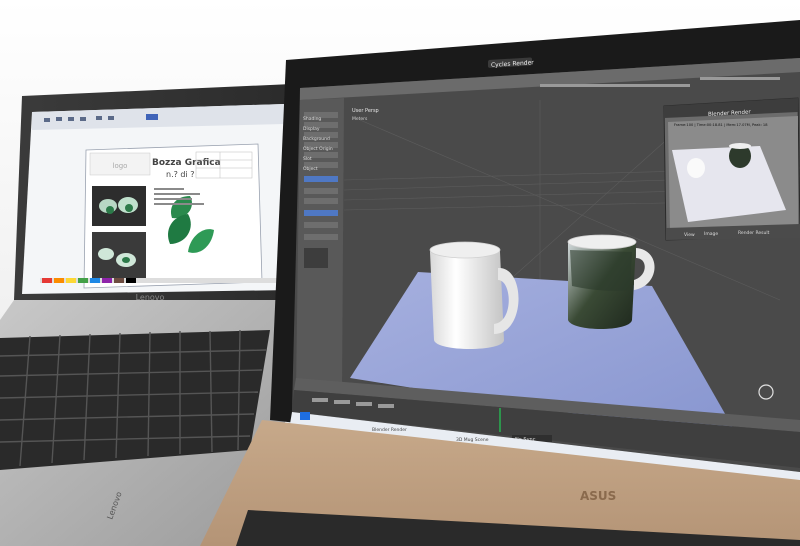 The height and width of the screenshot is (546, 800). What do you see at coordinates (754, 233) in the screenshot?
I see `render-footer-result: Render Result` at bounding box center [754, 233].